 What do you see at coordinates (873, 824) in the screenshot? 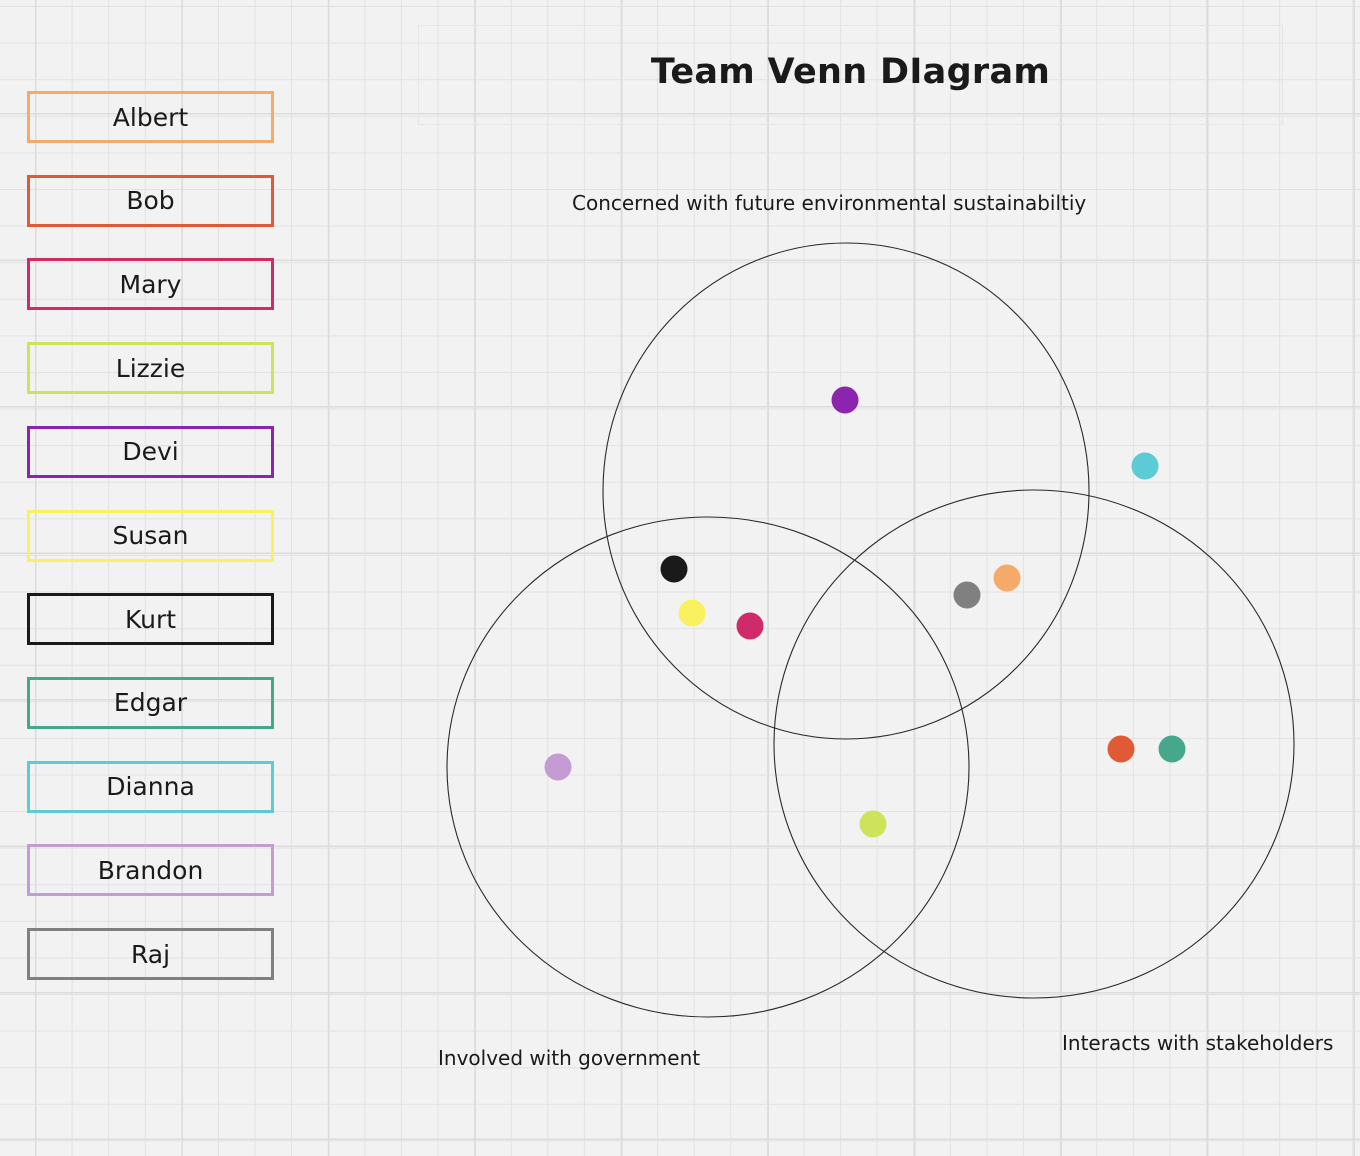
I see `dot-lizzie` at bounding box center [873, 824].